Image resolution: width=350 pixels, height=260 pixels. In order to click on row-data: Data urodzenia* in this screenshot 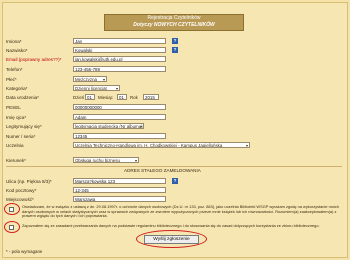, I will do `click(39, 97)`.